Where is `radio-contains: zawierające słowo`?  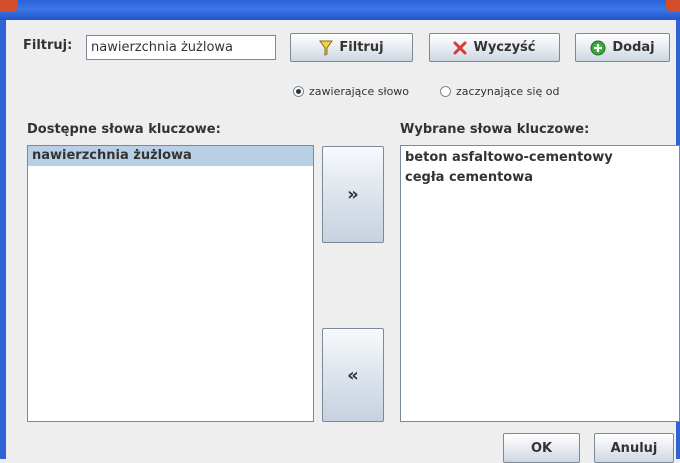 radio-contains: zawierające słowo is located at coordinates (351, 91).